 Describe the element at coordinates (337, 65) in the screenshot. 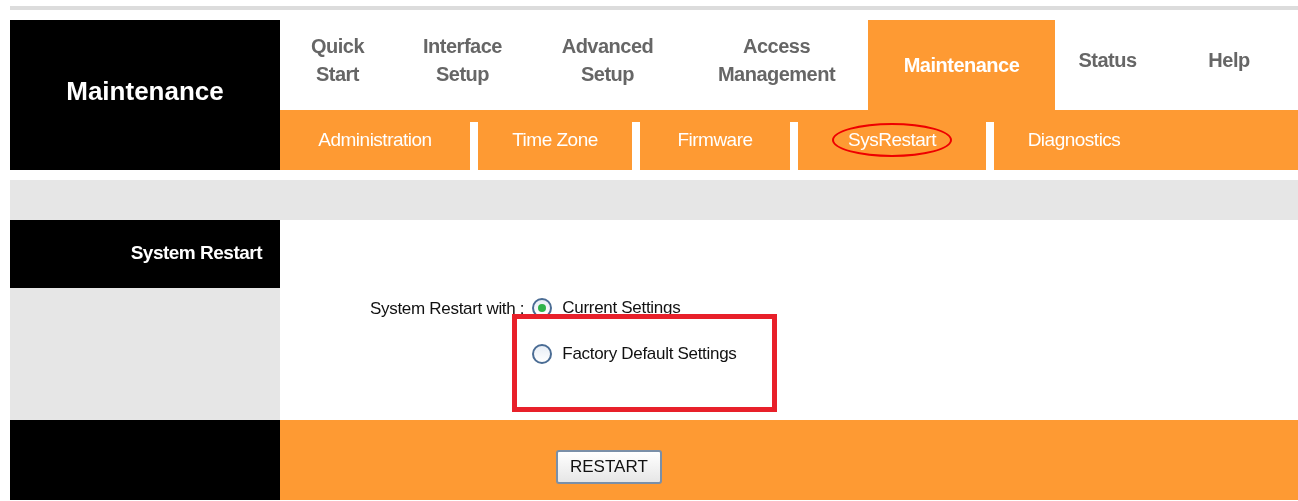

I see `nav-tab: Quick Start` at that location.